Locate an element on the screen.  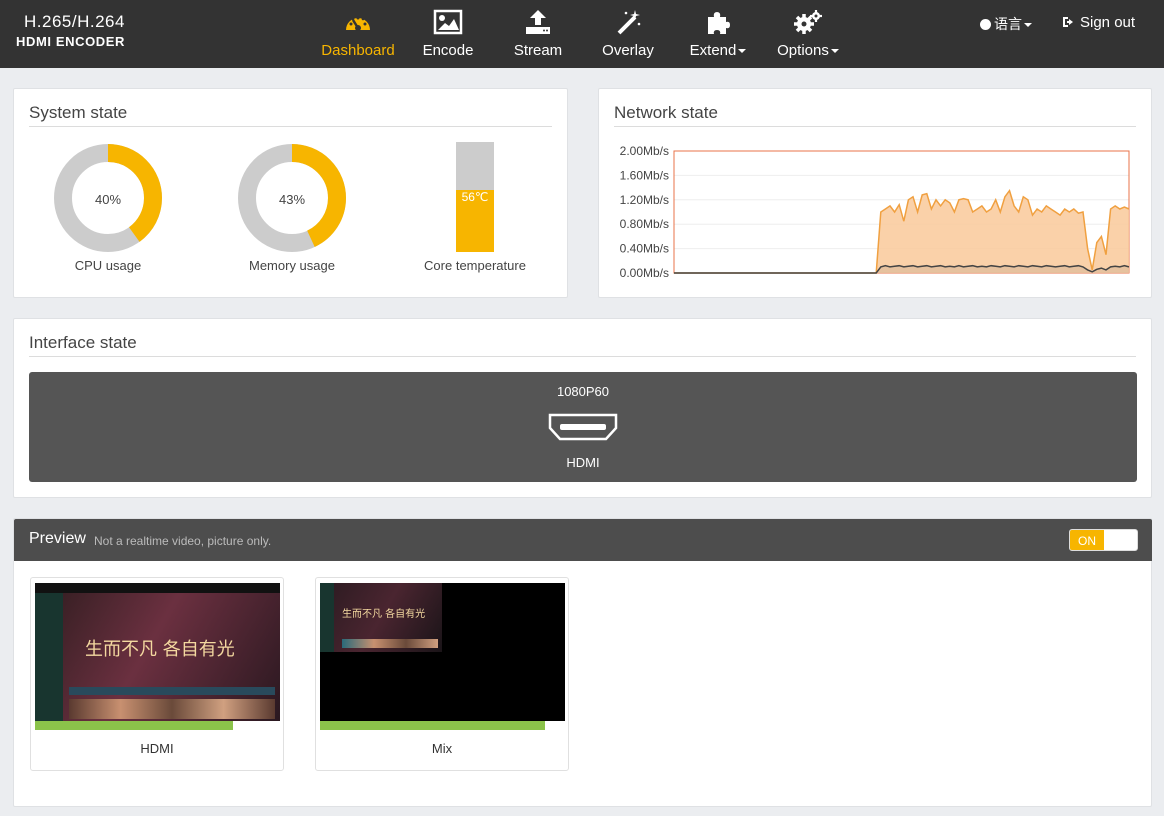
brand-logo: H.265/H.264 HDMI ENCODER is located at coordinates (70, 30).